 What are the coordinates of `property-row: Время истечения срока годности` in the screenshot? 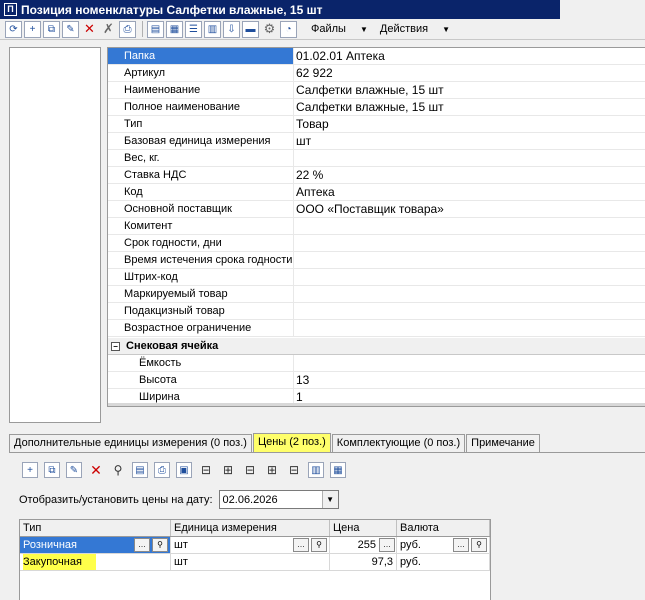 It's located at (376, 260).